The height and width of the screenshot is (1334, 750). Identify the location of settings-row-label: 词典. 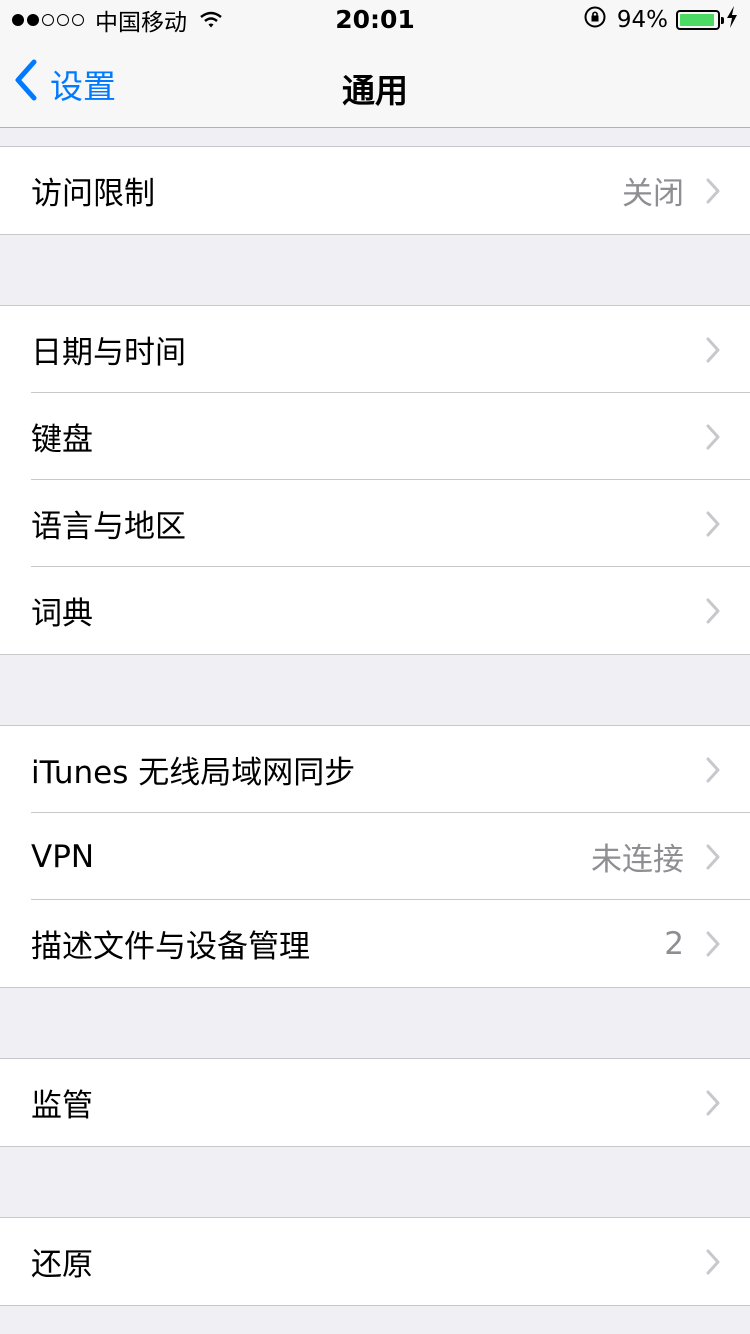
(62, 614).